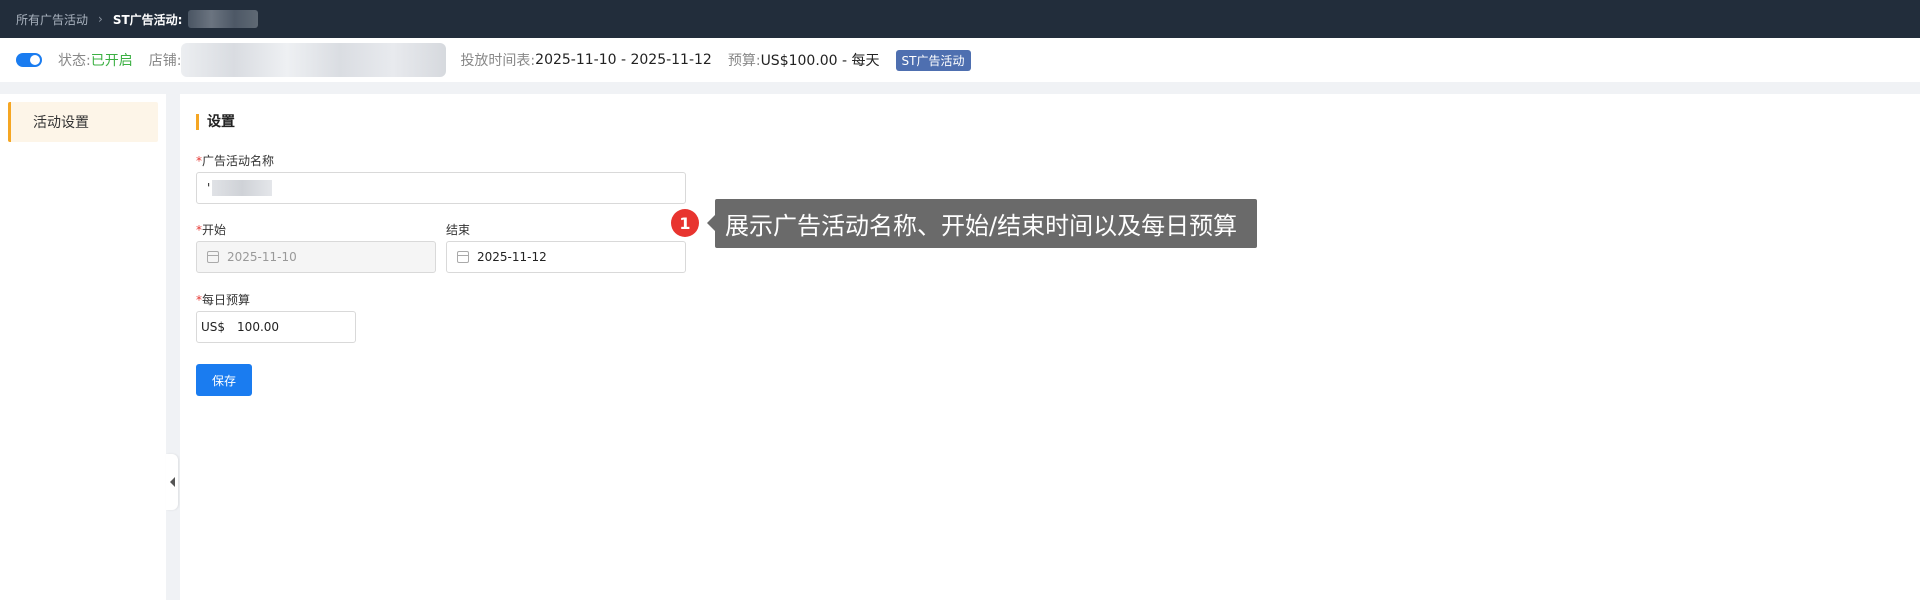 Image resolution: width=1920 pixels, height=600 pixels. What do you see at coordinates (111, 61) in the screenshot?
I see `status-value: 已开启` at bounding box center [111, 61].